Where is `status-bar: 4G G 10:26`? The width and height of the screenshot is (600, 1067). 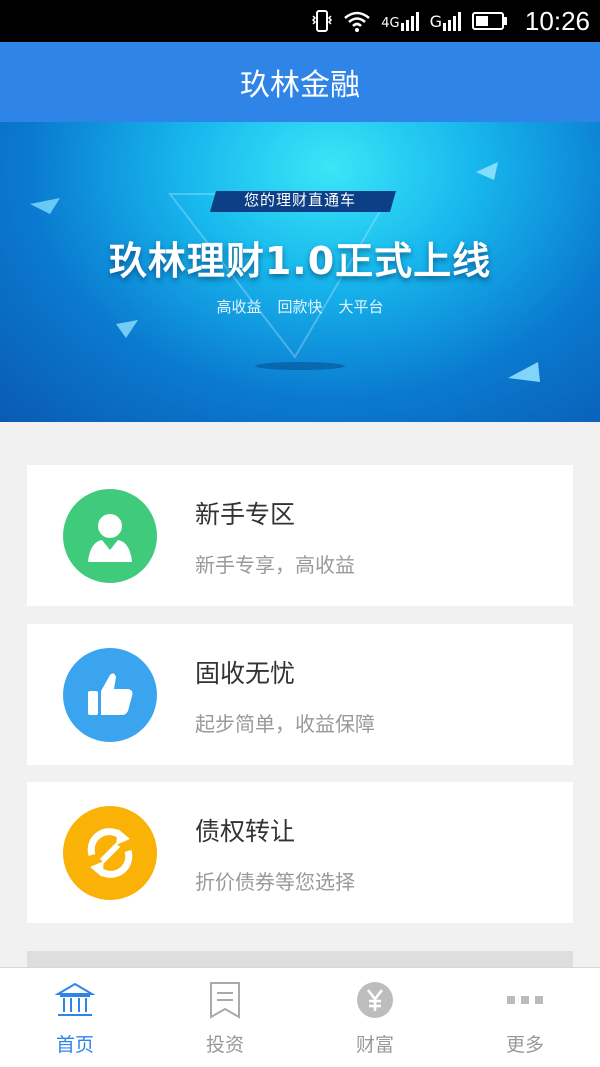 status-bar: 4G G 10:26 is located at coordinates (300, 21).